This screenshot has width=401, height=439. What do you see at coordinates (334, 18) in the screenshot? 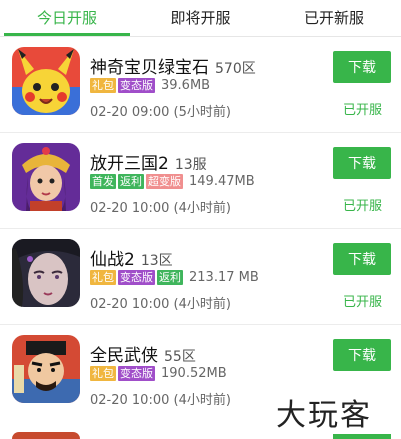
I see `tab-opened-new: 已开新服` at bounding box center [334, 18].